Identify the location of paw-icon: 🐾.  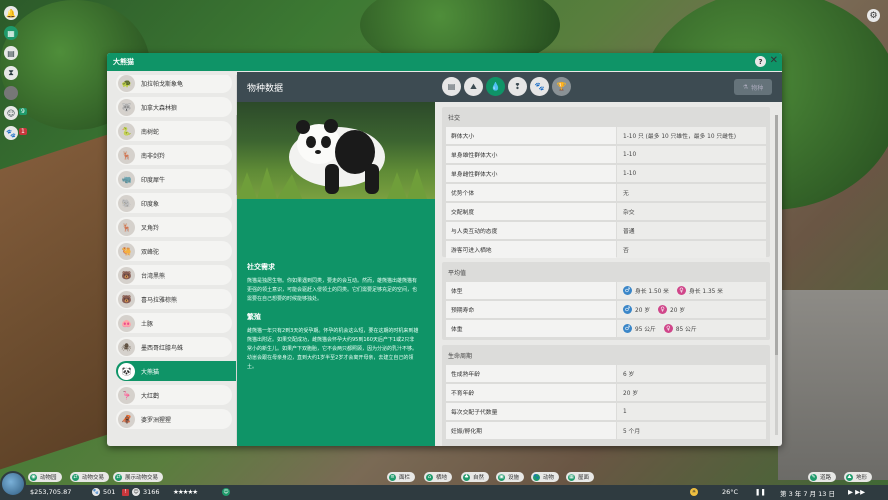
(539, 86).